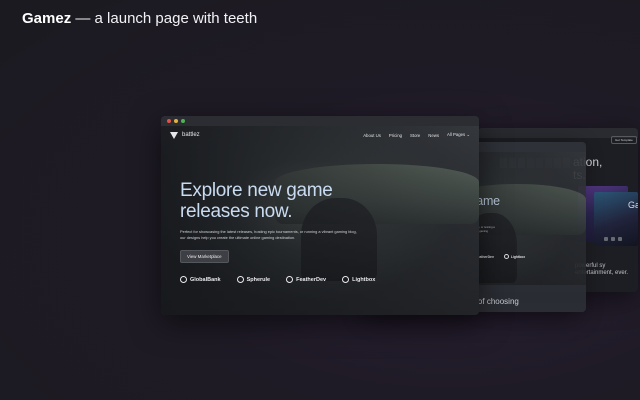 The height and width of the screenshot is (400, 640). What do you see at coordinates (256, 190) in the screenshot?
I see `hero-title-line1: Explore new game` at bounding box center [256, 190].